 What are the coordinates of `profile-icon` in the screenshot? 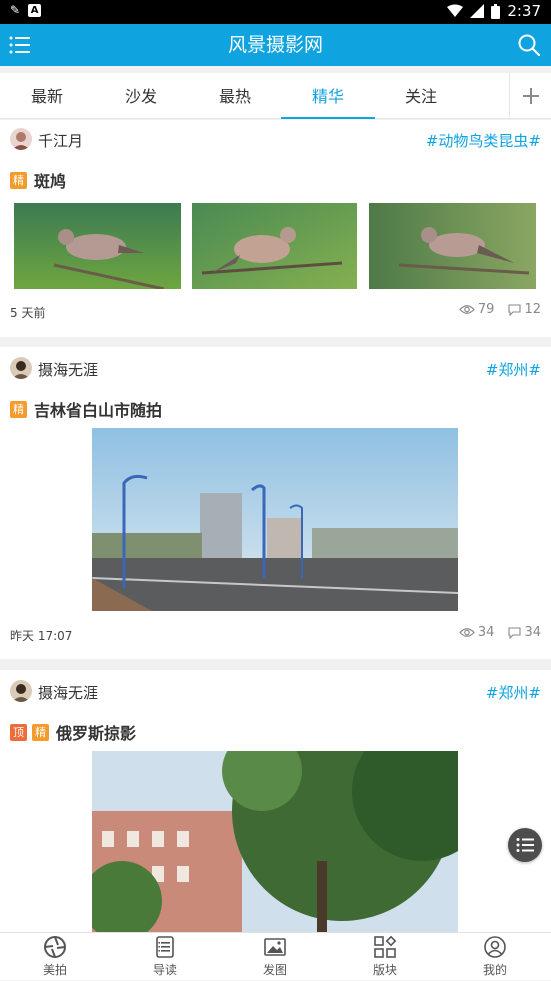 It's located at (495, 947).